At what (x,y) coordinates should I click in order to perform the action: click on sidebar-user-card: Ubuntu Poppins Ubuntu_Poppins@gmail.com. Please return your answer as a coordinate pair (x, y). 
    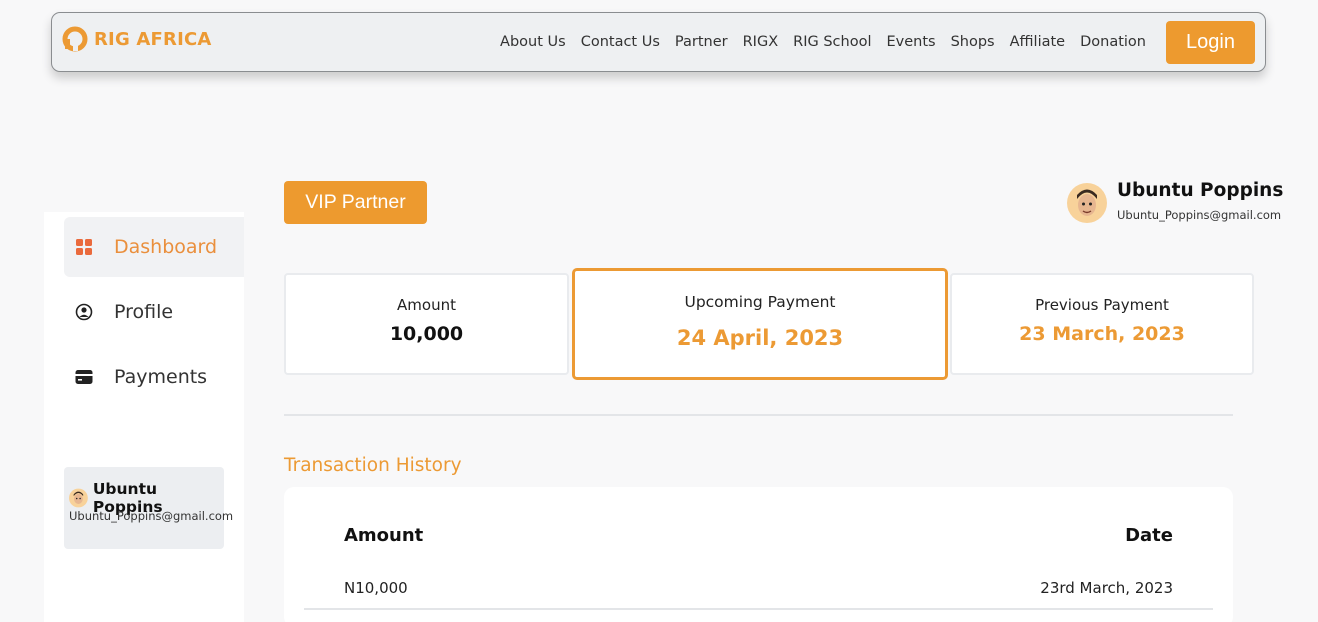
    Looking at the image, I should click on (148, 508).